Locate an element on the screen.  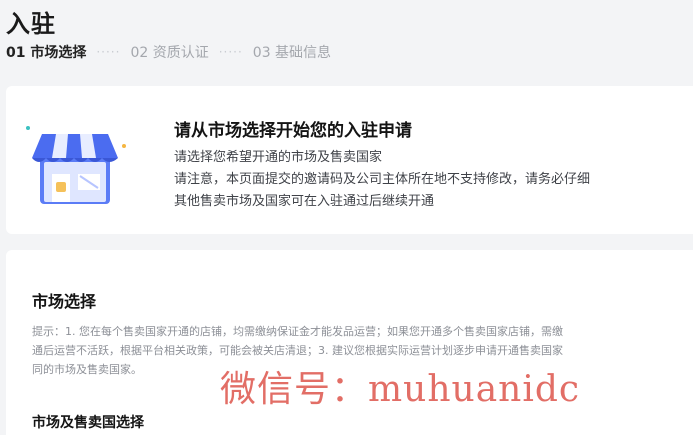
subsection-title: 市场及售卖国选择 is located at coordinates (88, 423).